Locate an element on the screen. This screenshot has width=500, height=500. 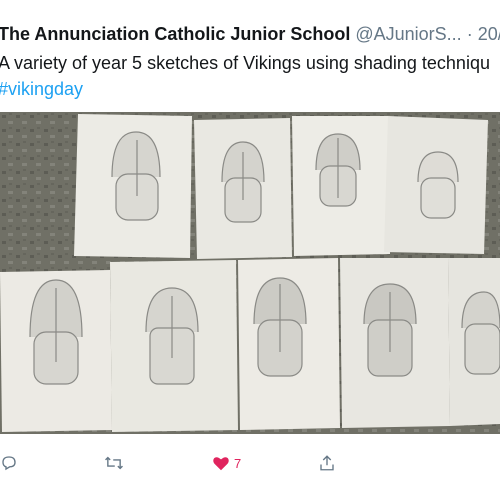
share-button is located at coordinates (327, 463).